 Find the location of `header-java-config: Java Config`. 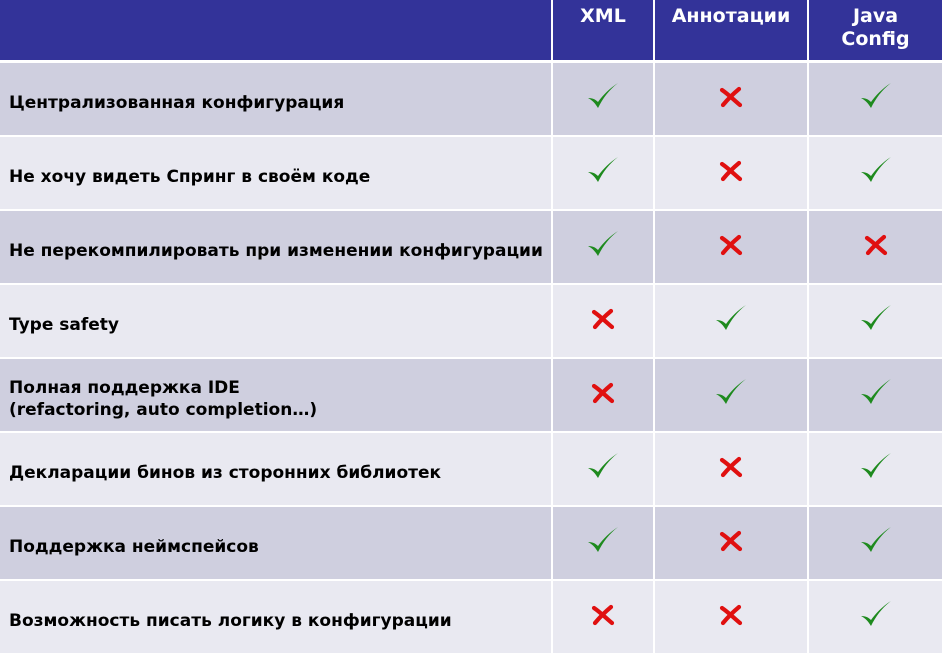

header-java-config: Java Config is located at coordinates (875, 31).